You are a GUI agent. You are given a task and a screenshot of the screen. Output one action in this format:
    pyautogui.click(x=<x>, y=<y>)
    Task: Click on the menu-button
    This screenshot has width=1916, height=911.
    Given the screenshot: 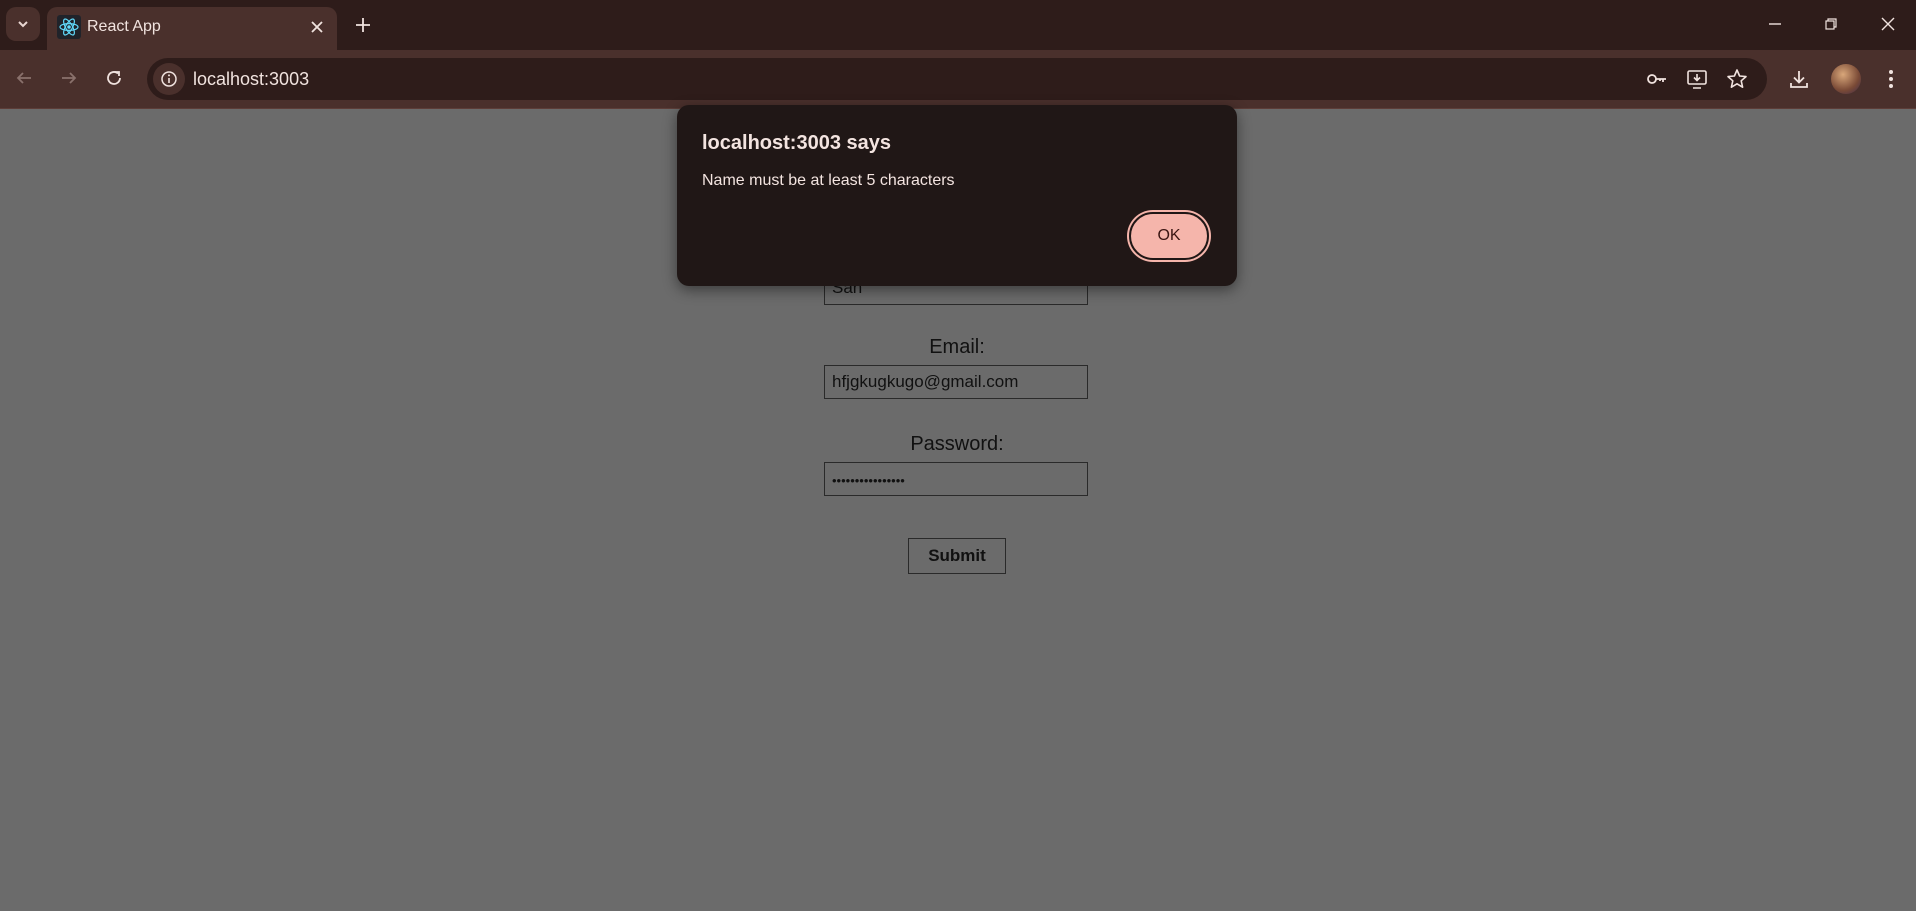 What is the action you would take?
    pyautogui.click(x=1891, y=79)
    